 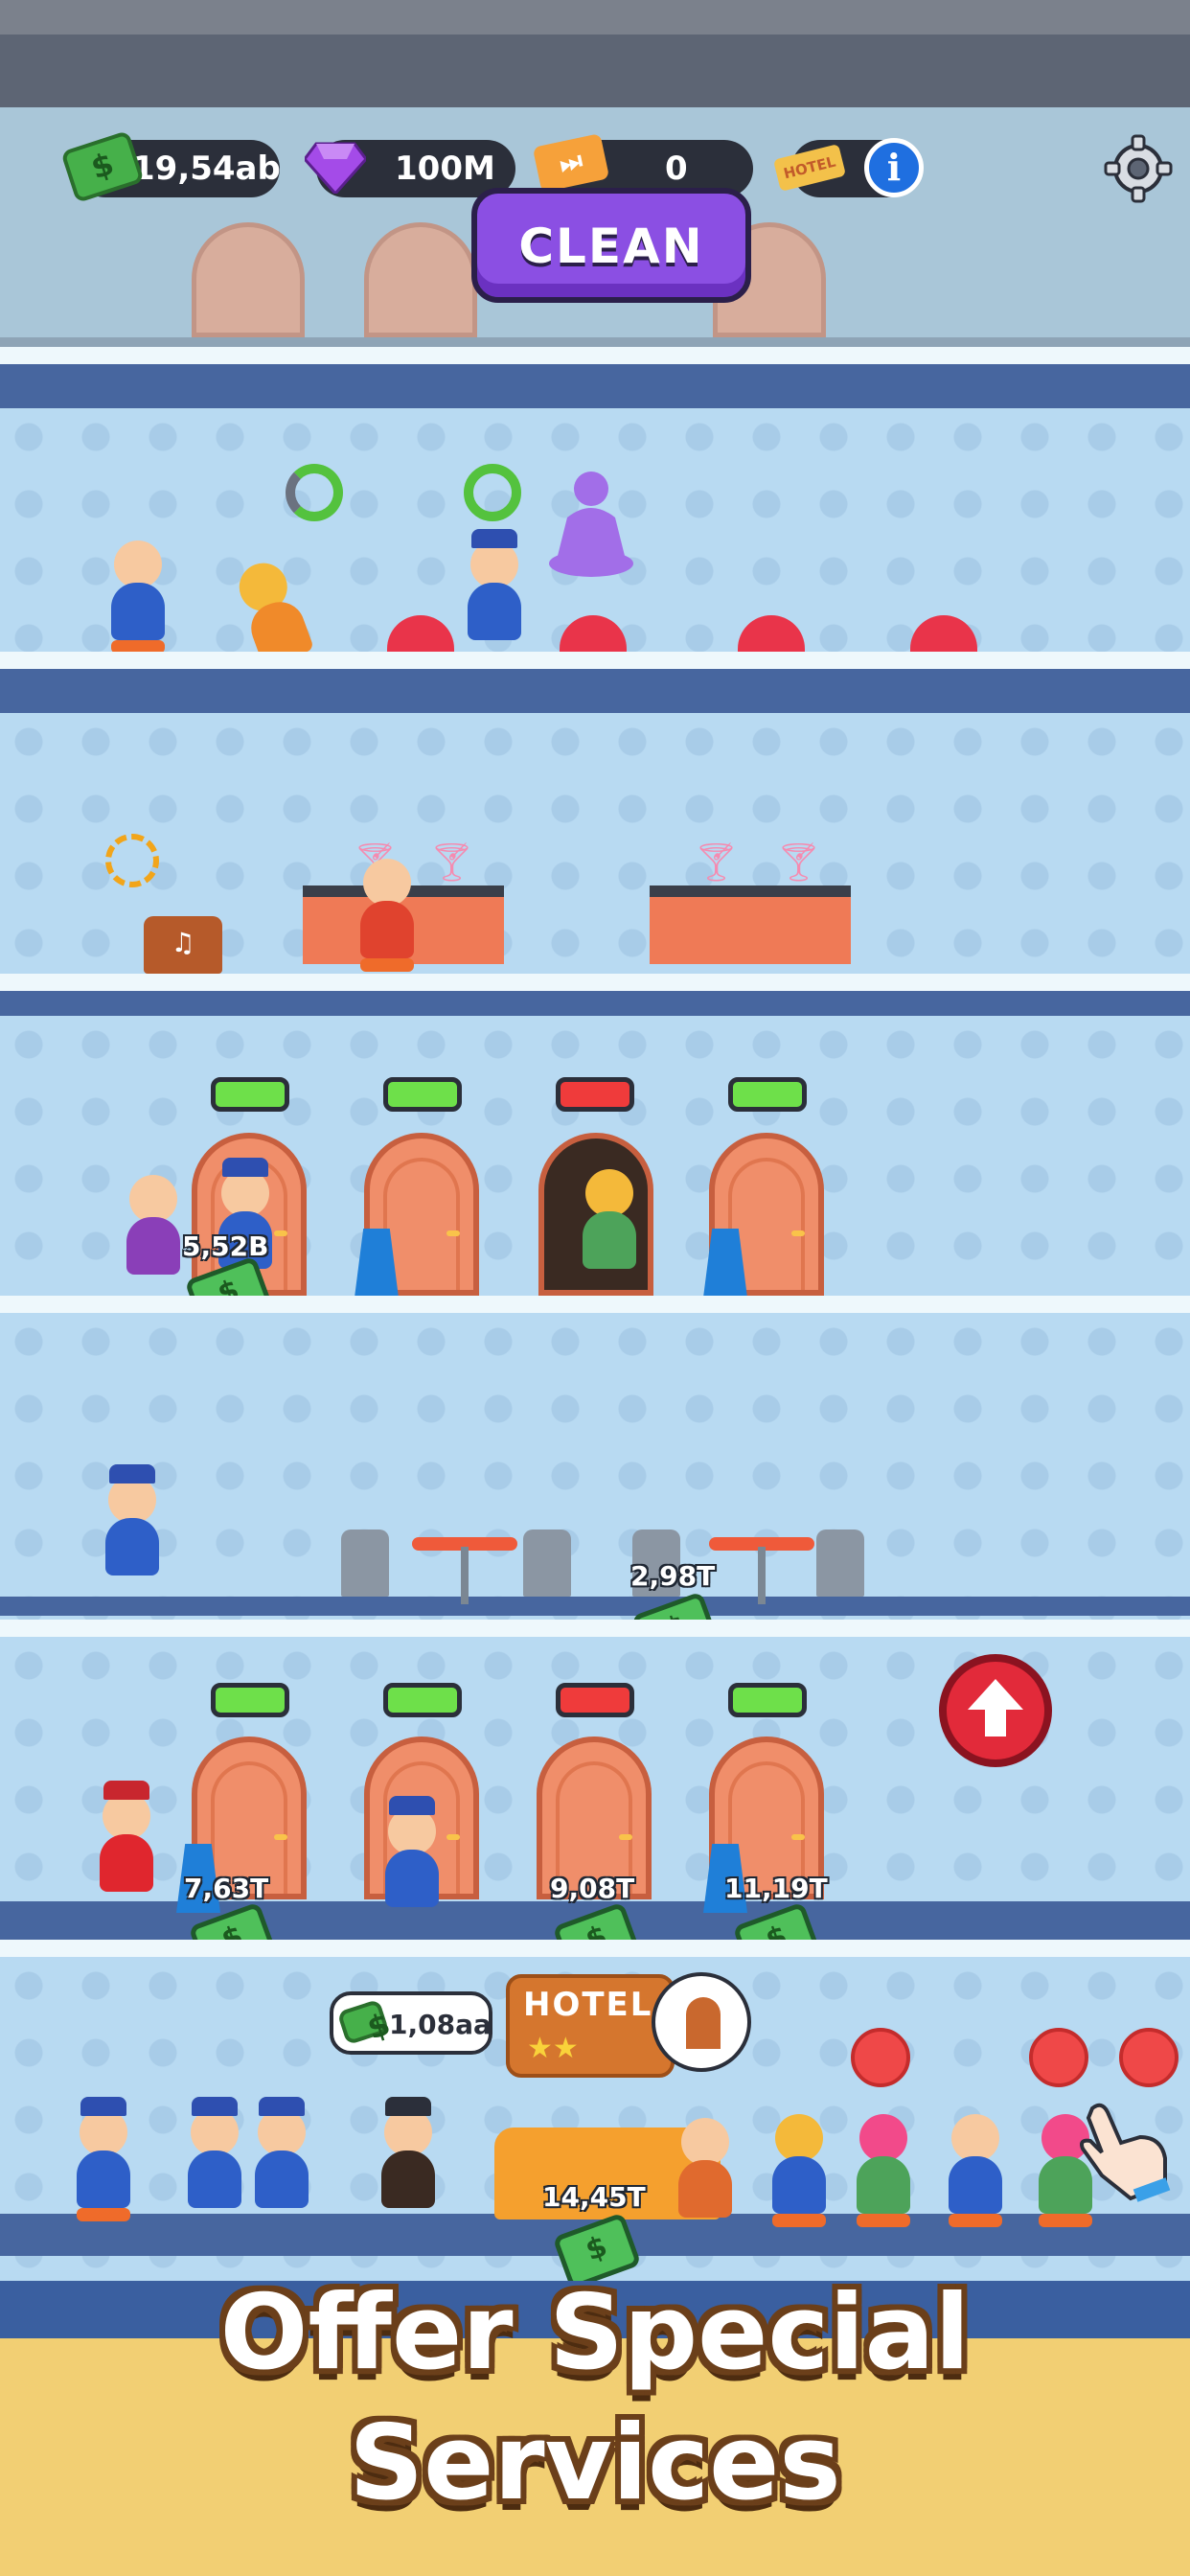 What do you see at coordinates (750, 925) in the screenshot?
I see `bar-counter` at bounding box center [750, 925].